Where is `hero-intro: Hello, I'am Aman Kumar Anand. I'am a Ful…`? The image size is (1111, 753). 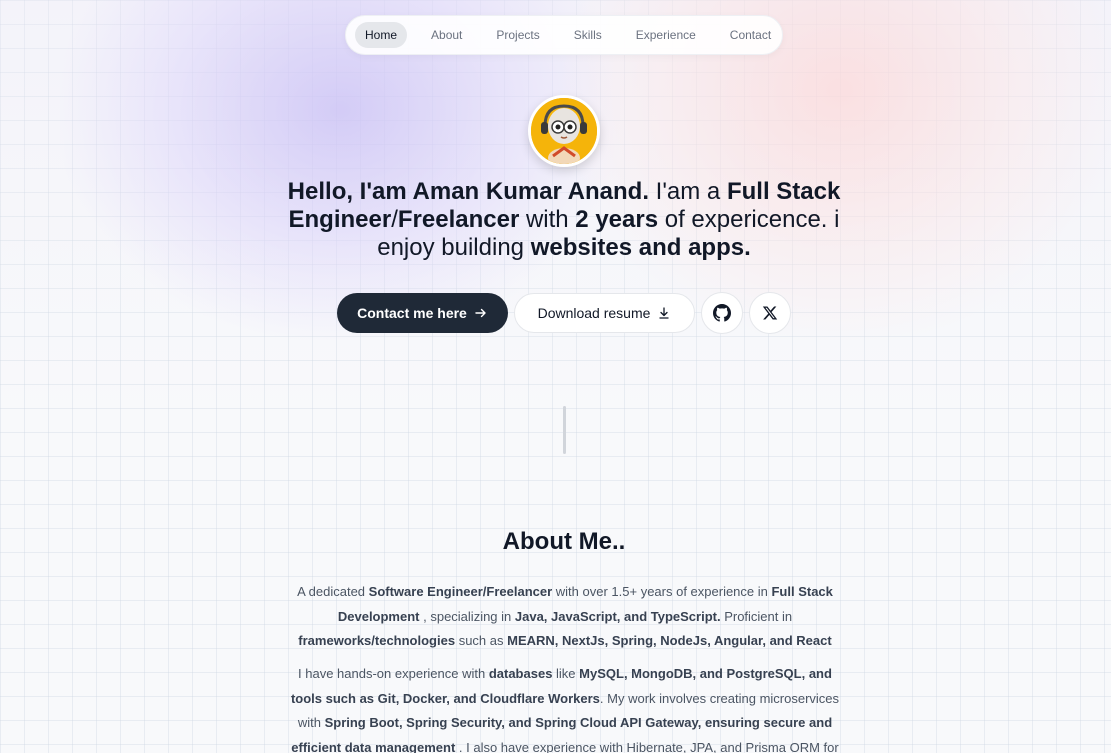
hero-intro: Hello, I'am Aman Kumar Anand. I'am a Ful… is located at coordinates (564, 220).